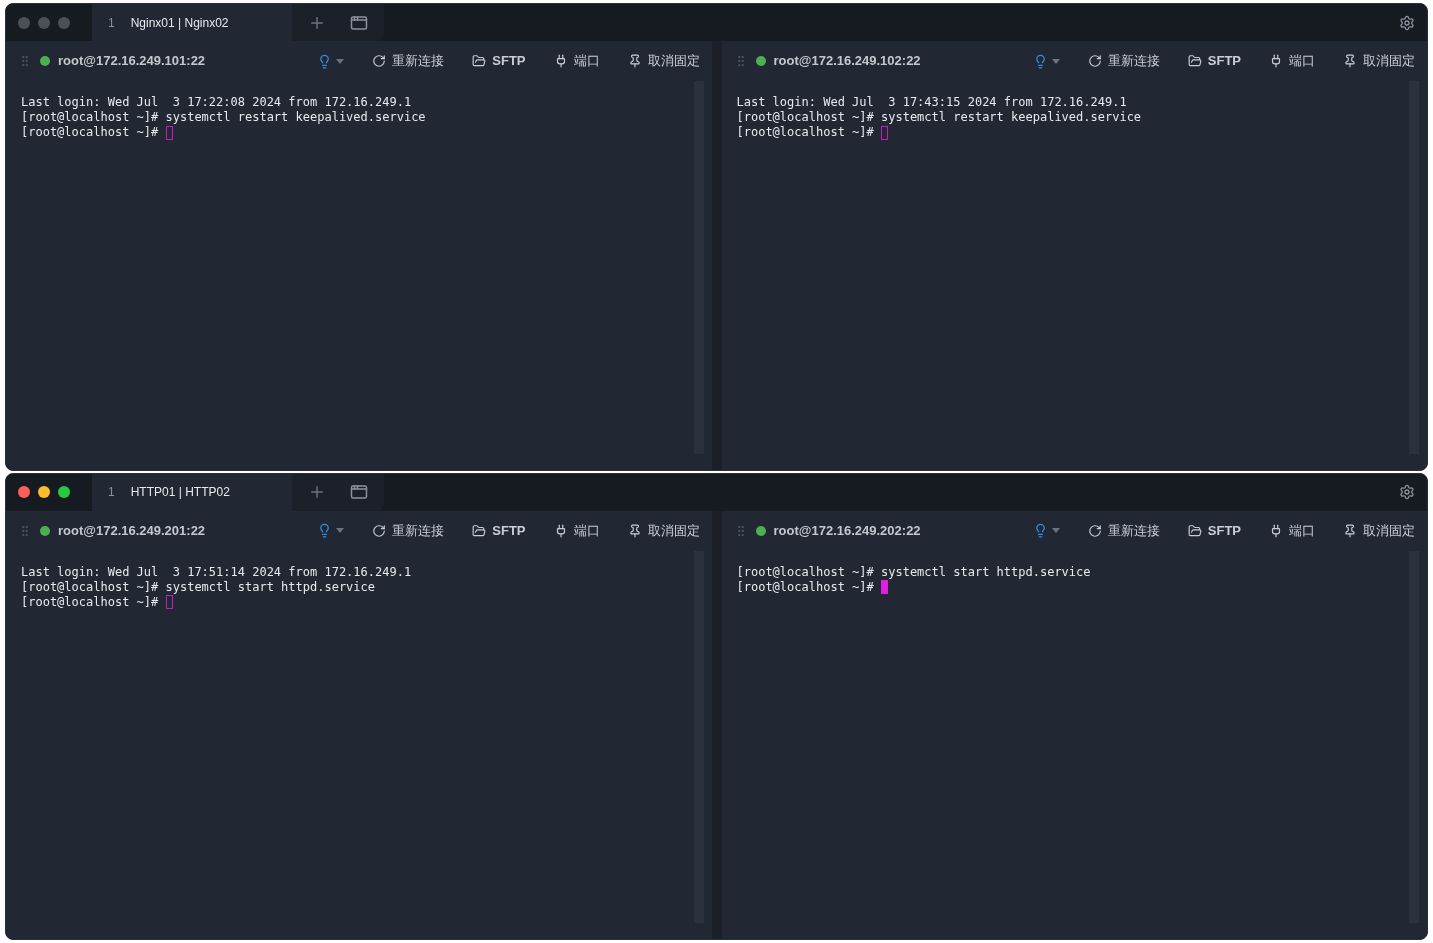 This screenshot has height=943, width=1433. Describe the element at coordinates (317, 492) in the screenshot. I see `new-tab-icon` at that location.